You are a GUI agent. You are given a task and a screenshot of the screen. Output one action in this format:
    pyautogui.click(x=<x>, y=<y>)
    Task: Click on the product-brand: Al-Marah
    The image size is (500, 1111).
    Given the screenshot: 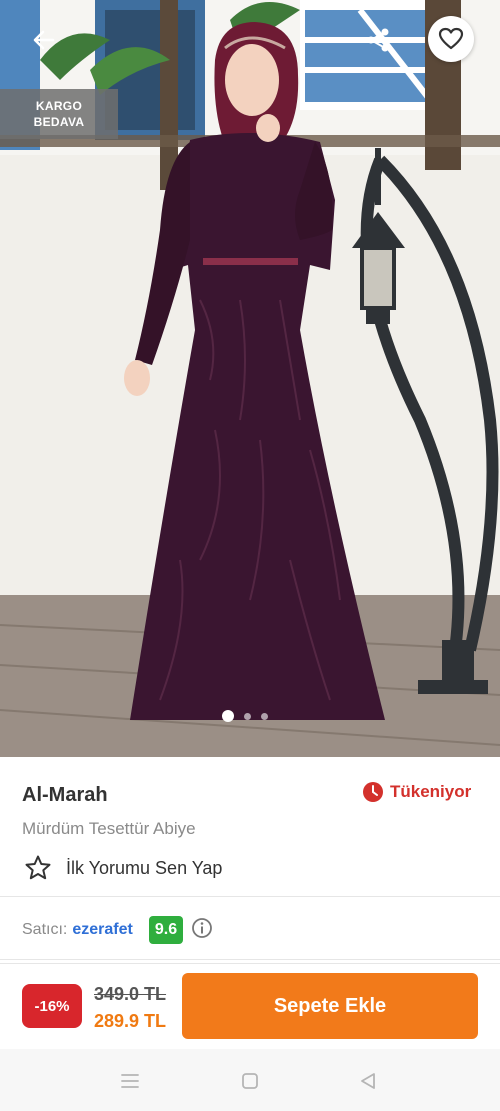 What is the action you would take?
    pyautogui.click(x=65, y=795)
    